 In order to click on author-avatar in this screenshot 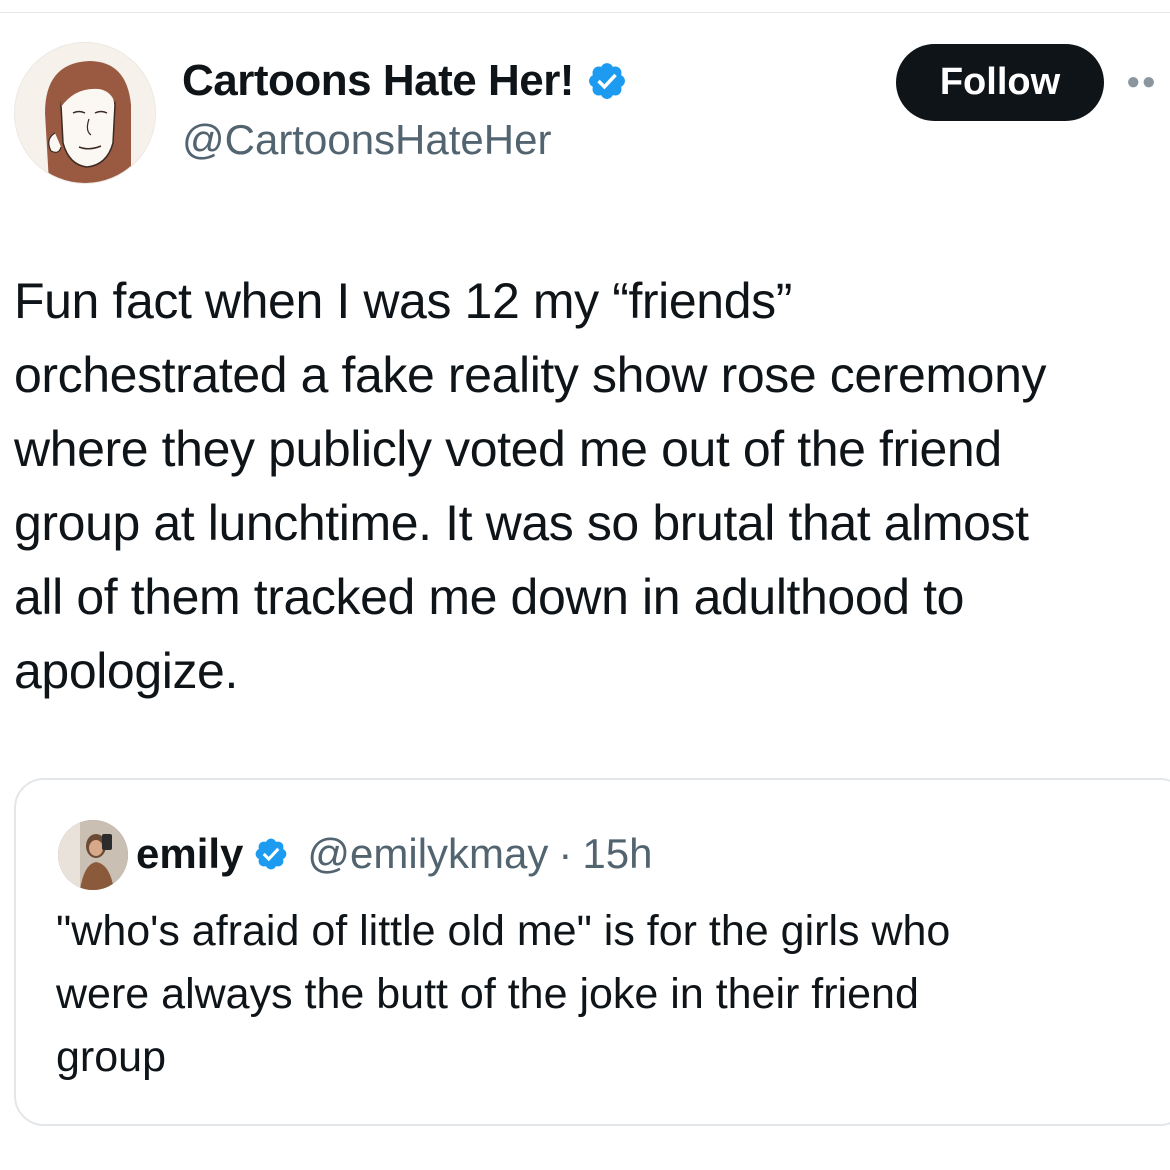, I will do `click(85, 113)`.